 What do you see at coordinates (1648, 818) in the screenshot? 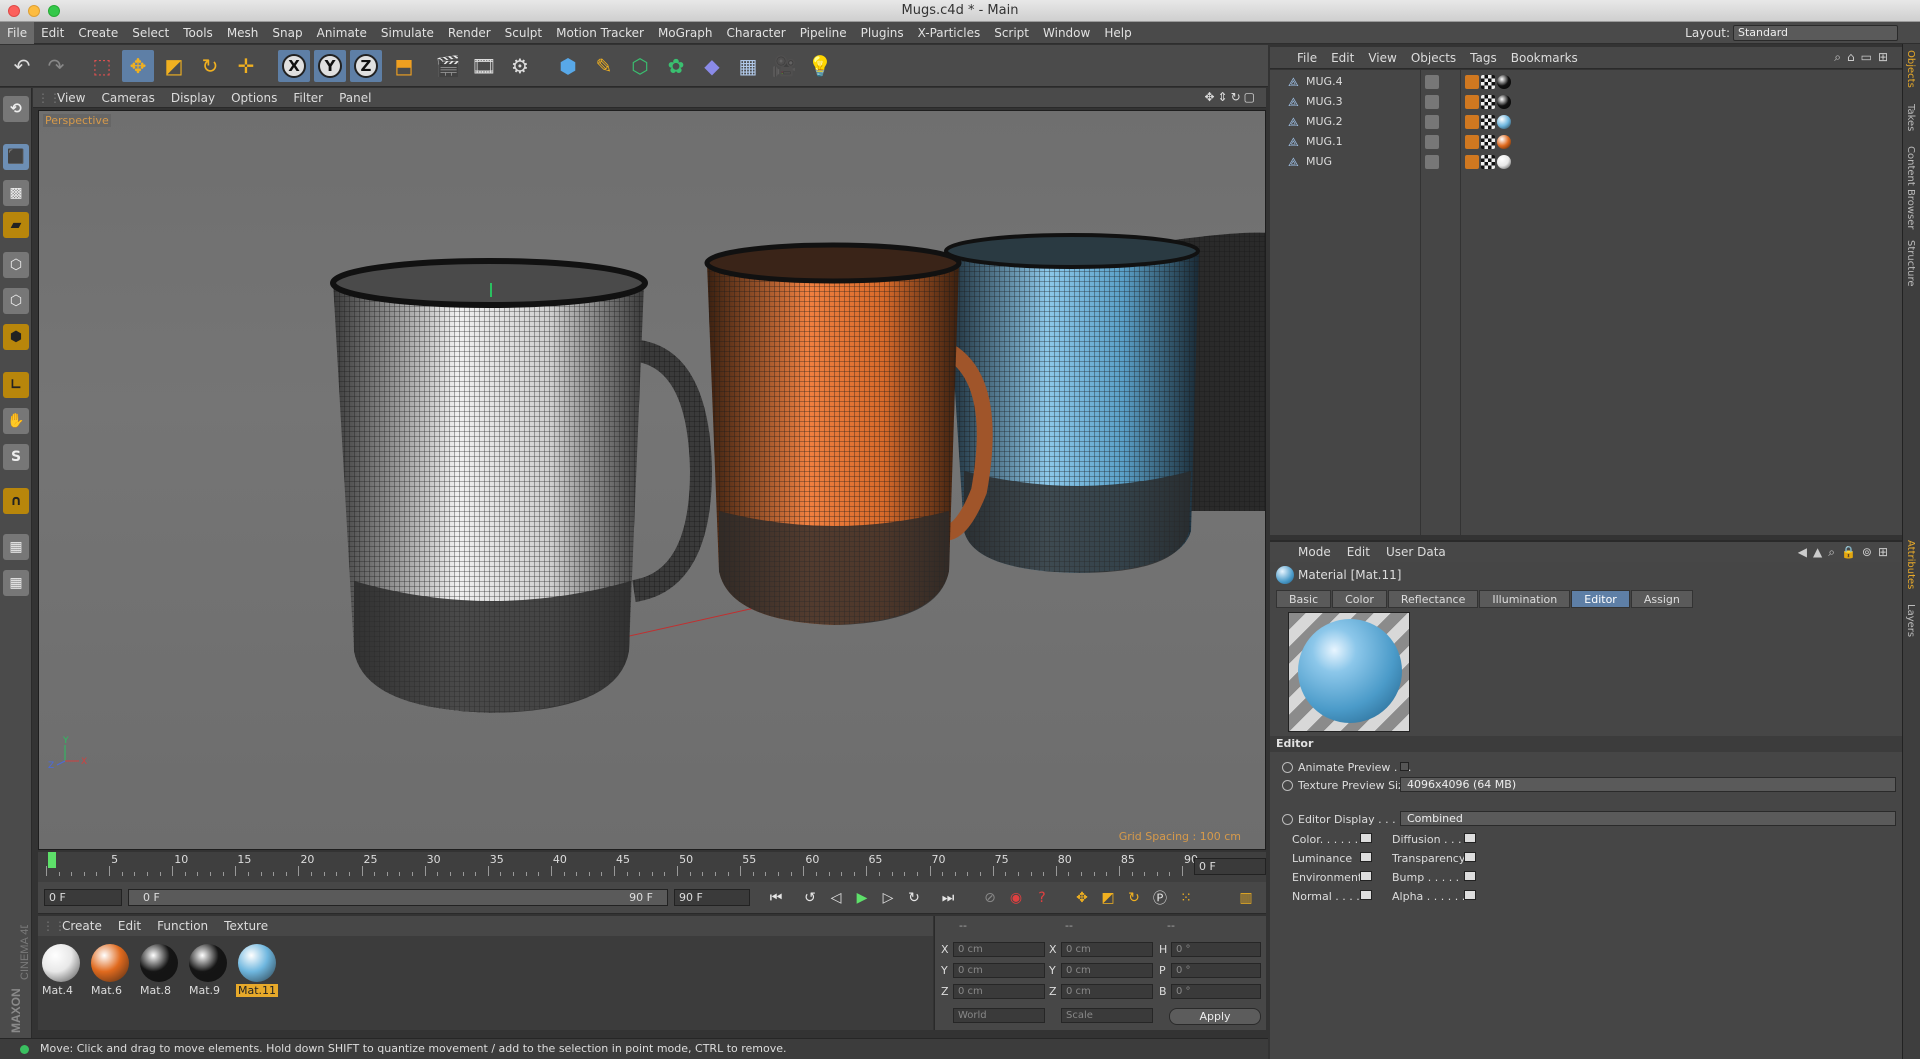
I see `editor-display-select: Combined` at bounding box center [1648, 818].